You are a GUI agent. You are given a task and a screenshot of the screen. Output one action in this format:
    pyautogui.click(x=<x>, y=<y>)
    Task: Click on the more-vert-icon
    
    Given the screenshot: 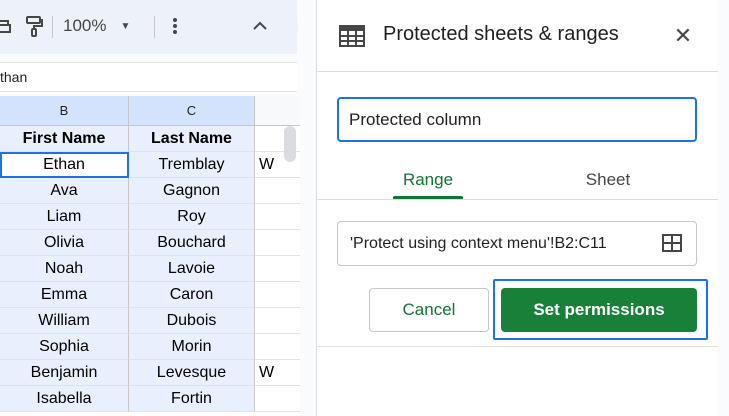 What is the action you would take?
    pyautogui.click(x=175, y=26)
    